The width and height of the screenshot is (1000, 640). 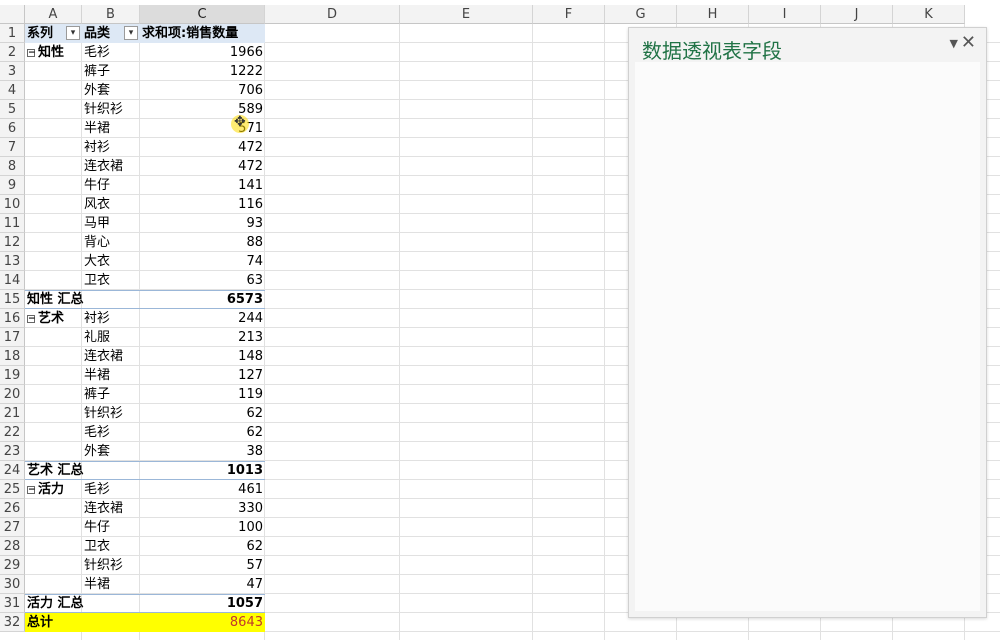 What do you see at coordinates (202, 280) in the screenshot?
I see `value-cell: 63` at bounding box center [202, 280].